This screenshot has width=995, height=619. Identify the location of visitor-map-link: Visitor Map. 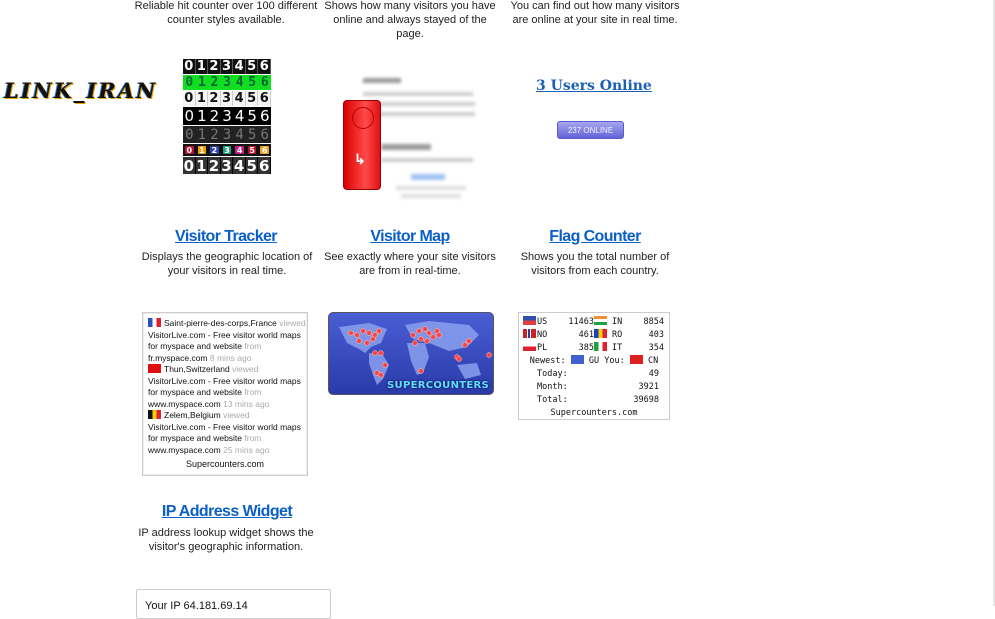
(410, 237).